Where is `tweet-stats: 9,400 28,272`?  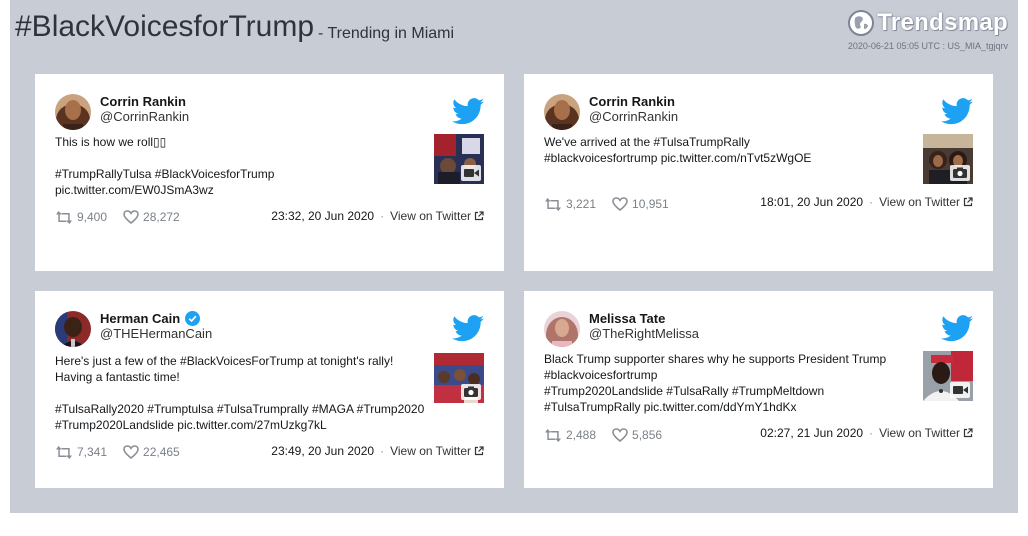 tweet-stats: 9,400 28,272 is located at coordinates (125, 217).